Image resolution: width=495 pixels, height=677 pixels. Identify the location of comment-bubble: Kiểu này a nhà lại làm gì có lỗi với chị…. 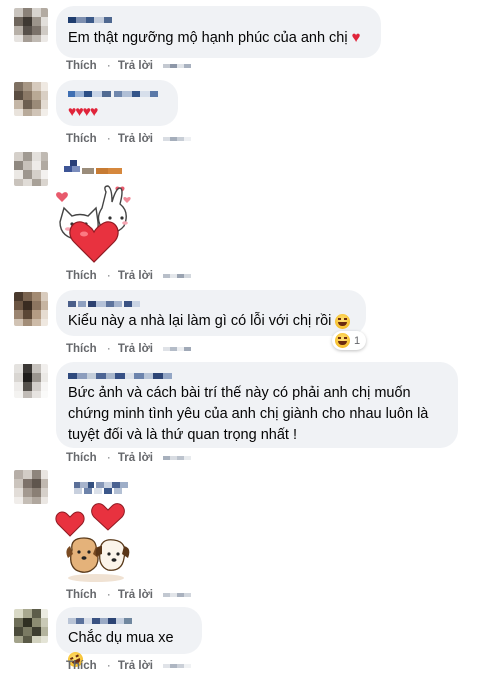
(211, 313).